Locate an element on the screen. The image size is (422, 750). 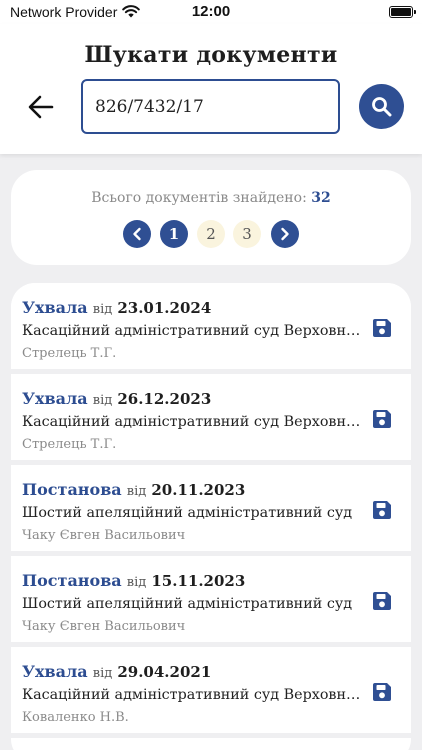
magnifier-icon is located at coordinates (382, 107).